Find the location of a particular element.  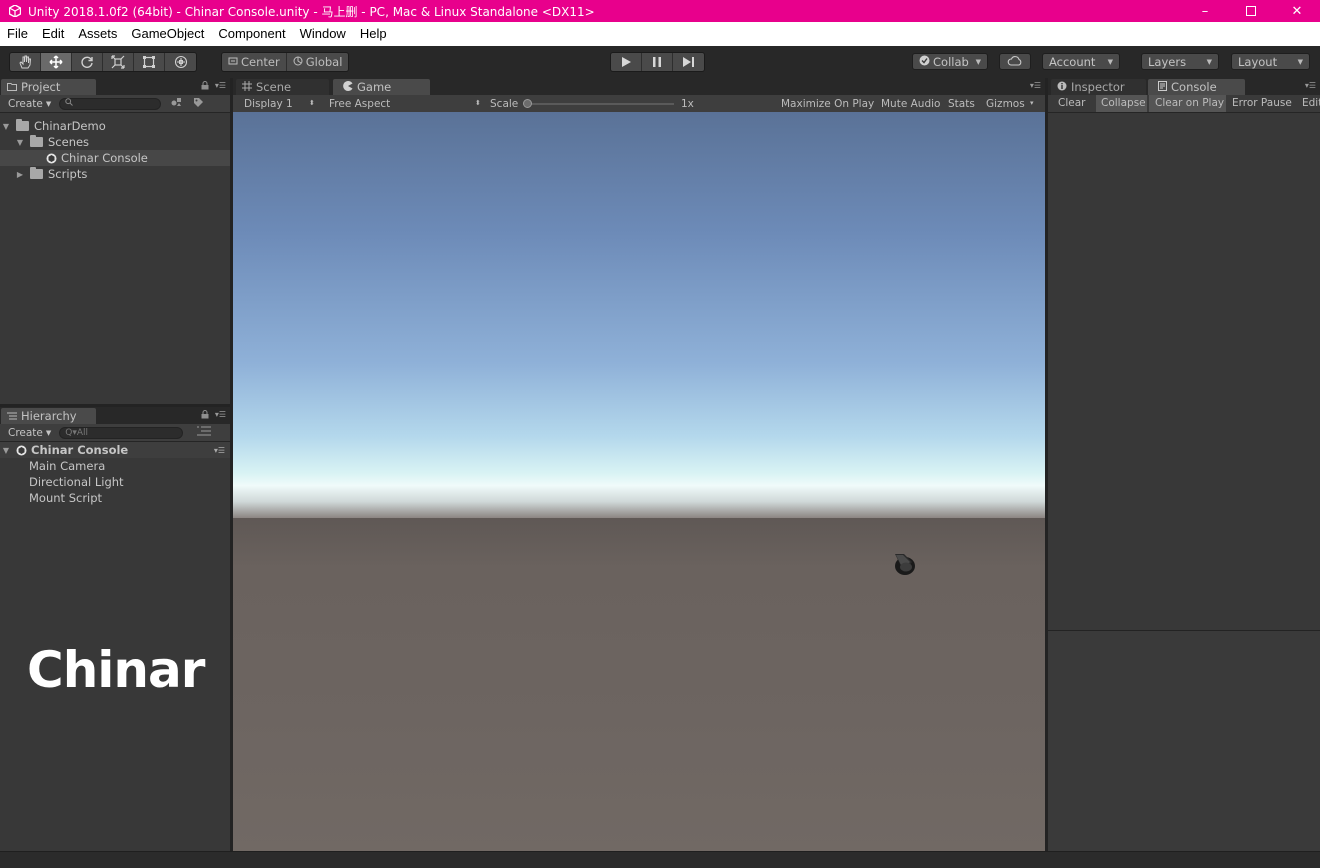

mute-audio-toggle: Mute Audio is located at coordinates (910, 104).